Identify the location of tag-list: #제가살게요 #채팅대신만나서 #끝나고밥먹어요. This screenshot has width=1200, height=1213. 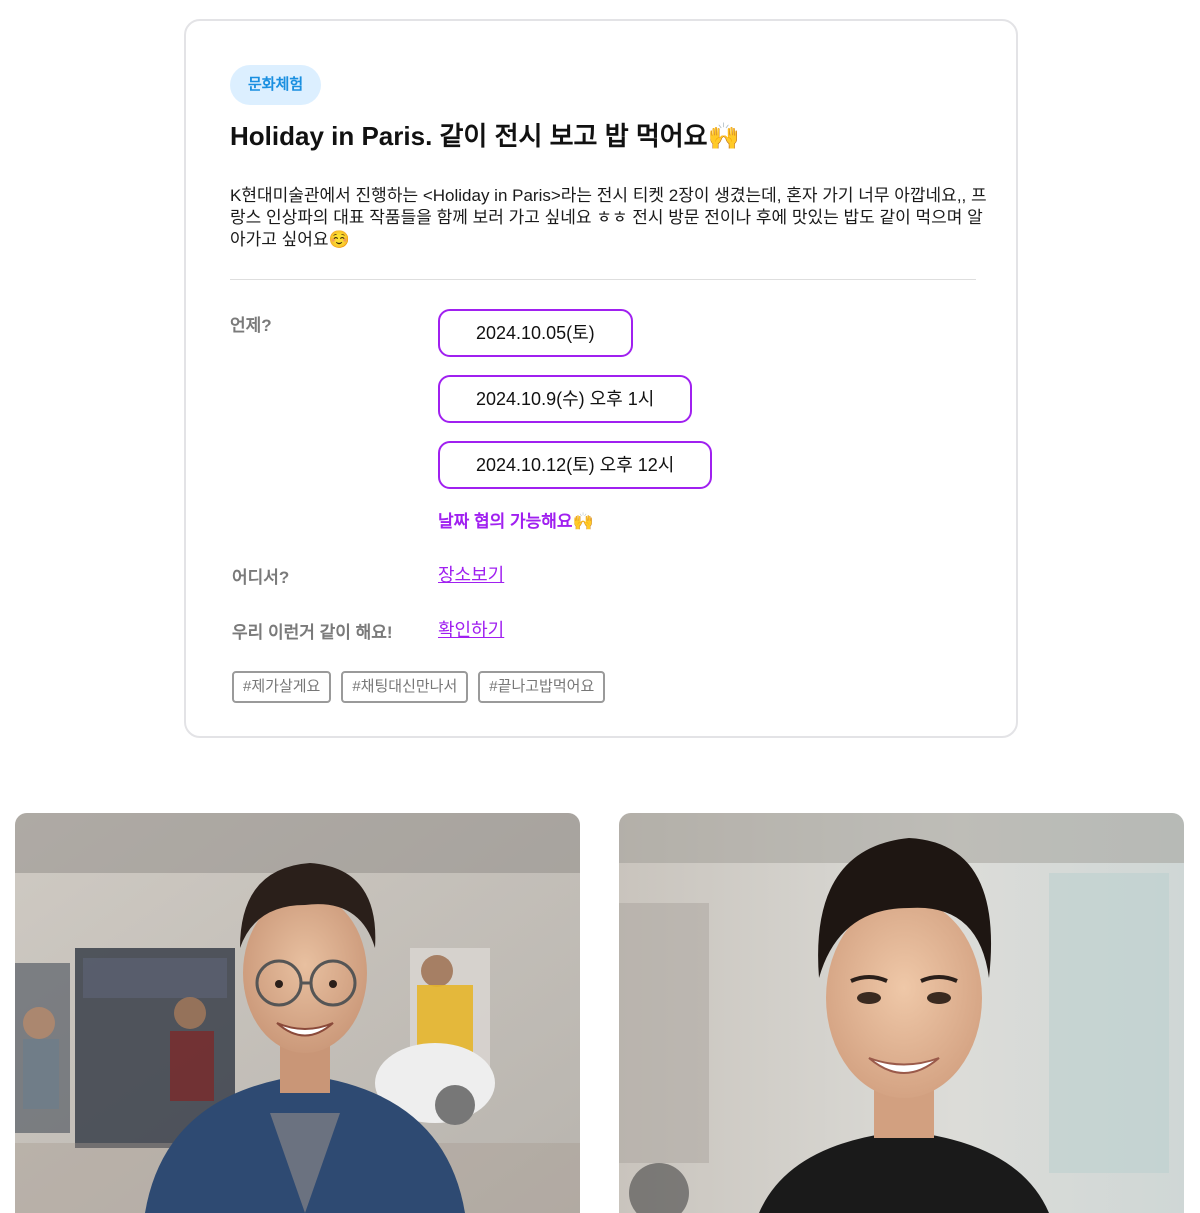
(419, 687).